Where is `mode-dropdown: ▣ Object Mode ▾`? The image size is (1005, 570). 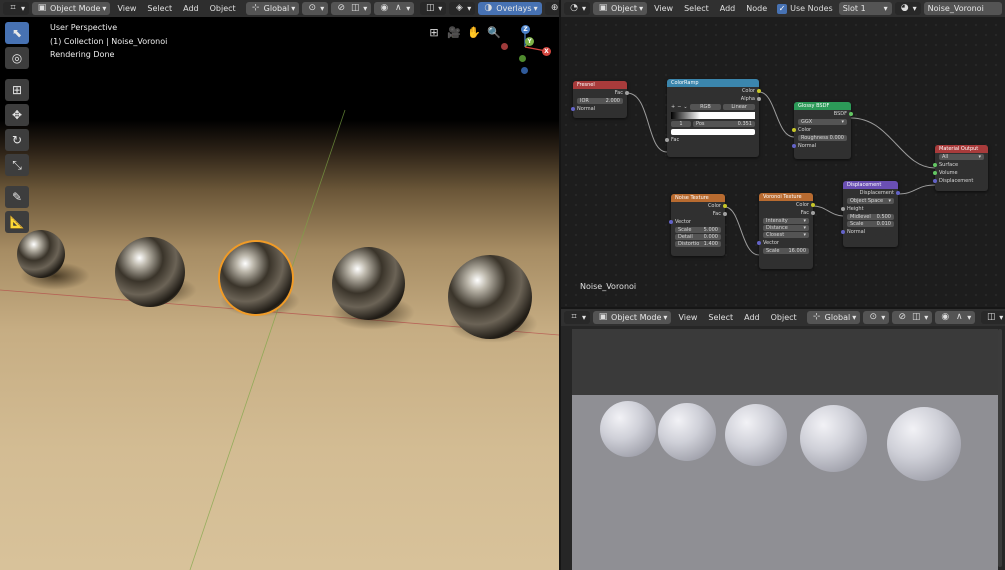
mode-dropdown: ▣ Object Mode ▾ is located at coordinates (71, 8).